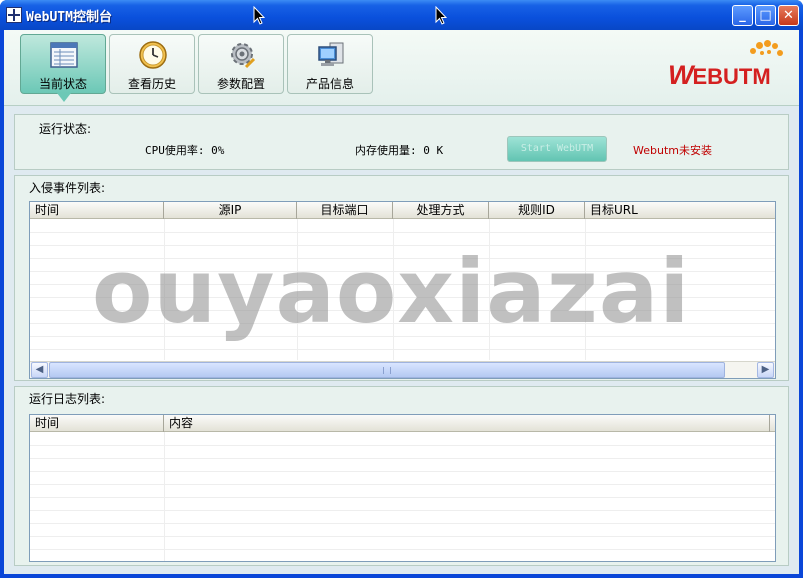 This screenshot has height=578, width=803. What do you see at coordinates (151, 84) in the screenshot?
I see `tab-label: 查看历史` at bounding box center [151, 84].